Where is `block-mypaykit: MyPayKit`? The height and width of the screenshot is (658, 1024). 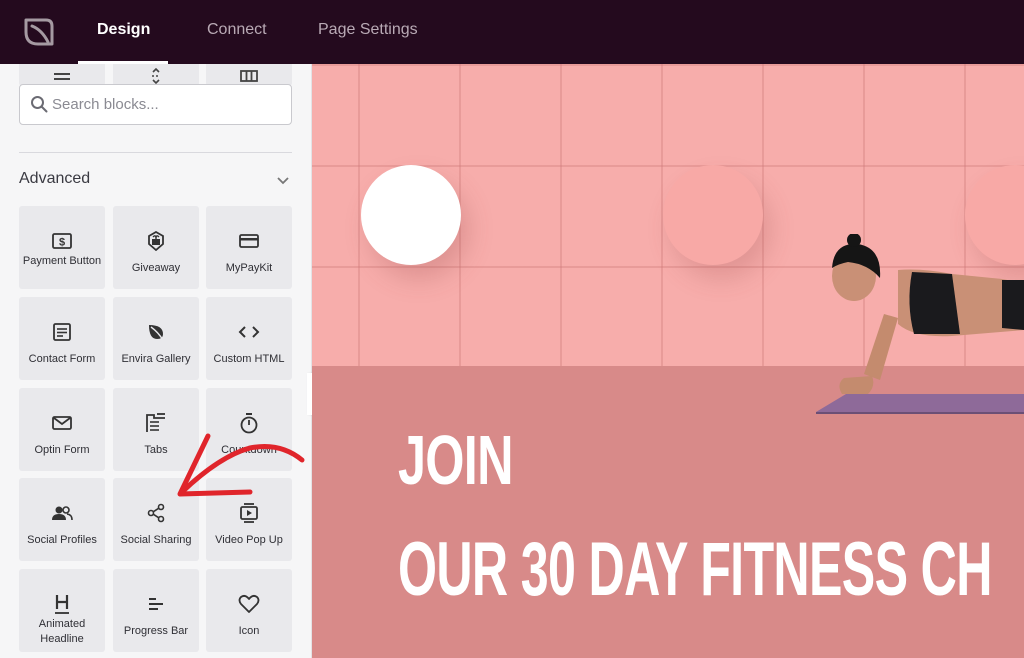 block-mypaykit: MyPayKit is located at coordinates (249, 247).